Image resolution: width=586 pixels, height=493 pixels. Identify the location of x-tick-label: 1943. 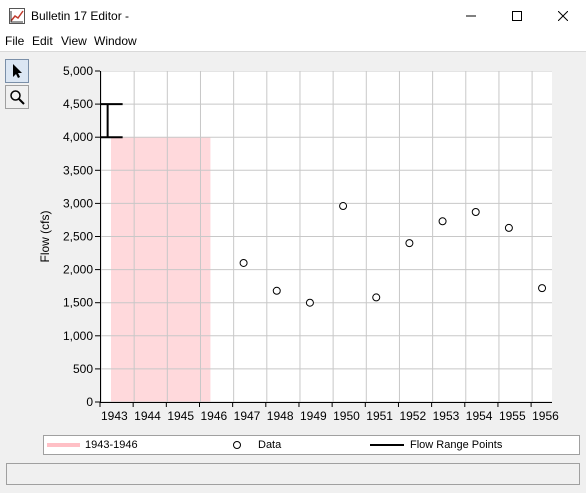
(114, 416).